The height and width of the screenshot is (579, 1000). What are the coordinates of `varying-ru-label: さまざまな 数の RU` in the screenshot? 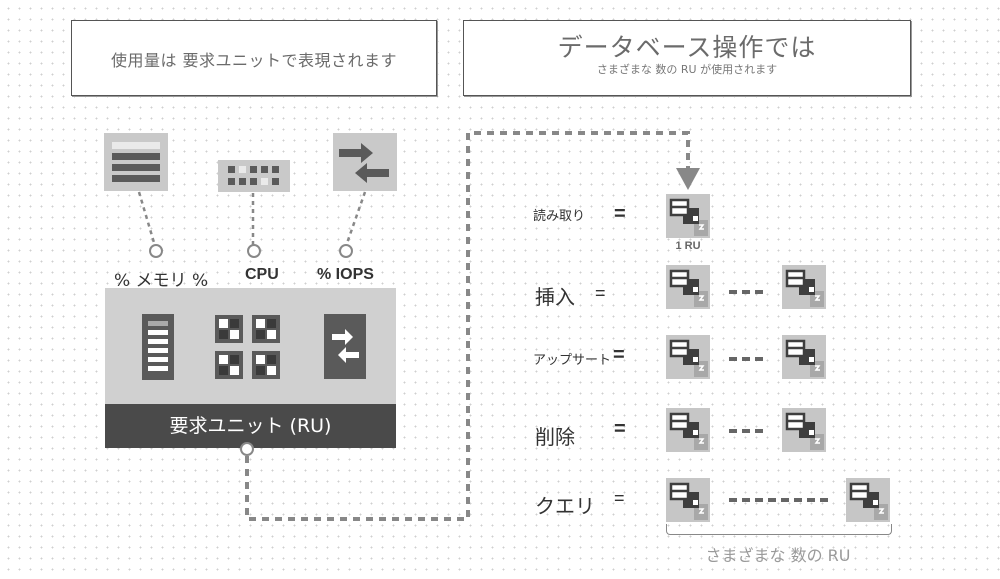 It's located at (778, 555).